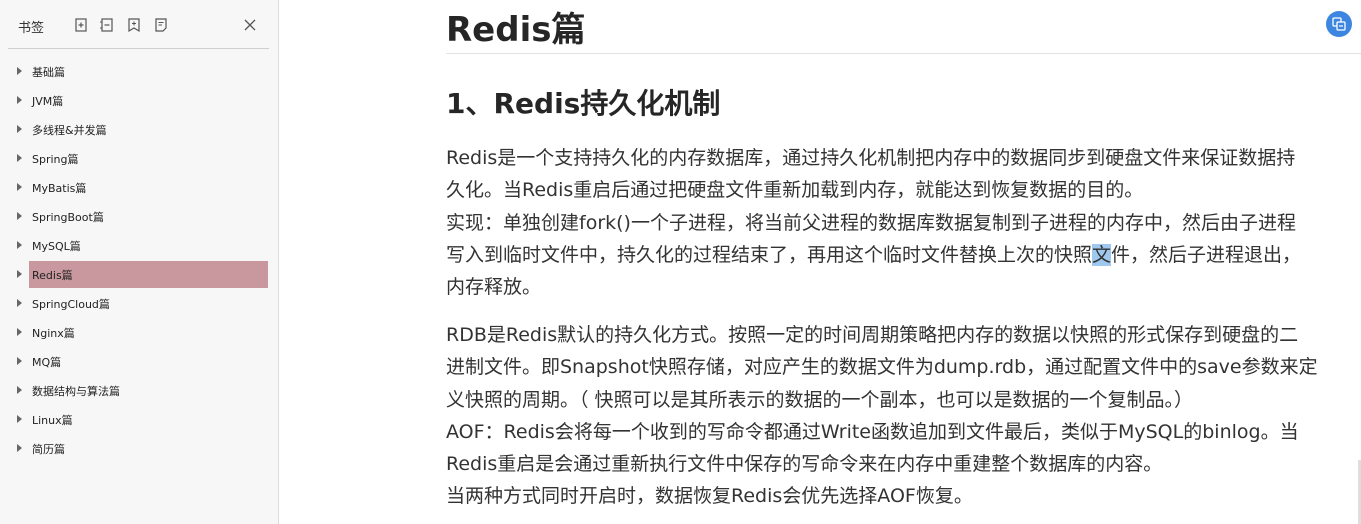 The width and height of the screenshot is (1361, 524). I want to click on paragraph-line: 当两种方式同时开启时，数据恢复Redis会优先选择AOF恢复。, so click(709, 496).